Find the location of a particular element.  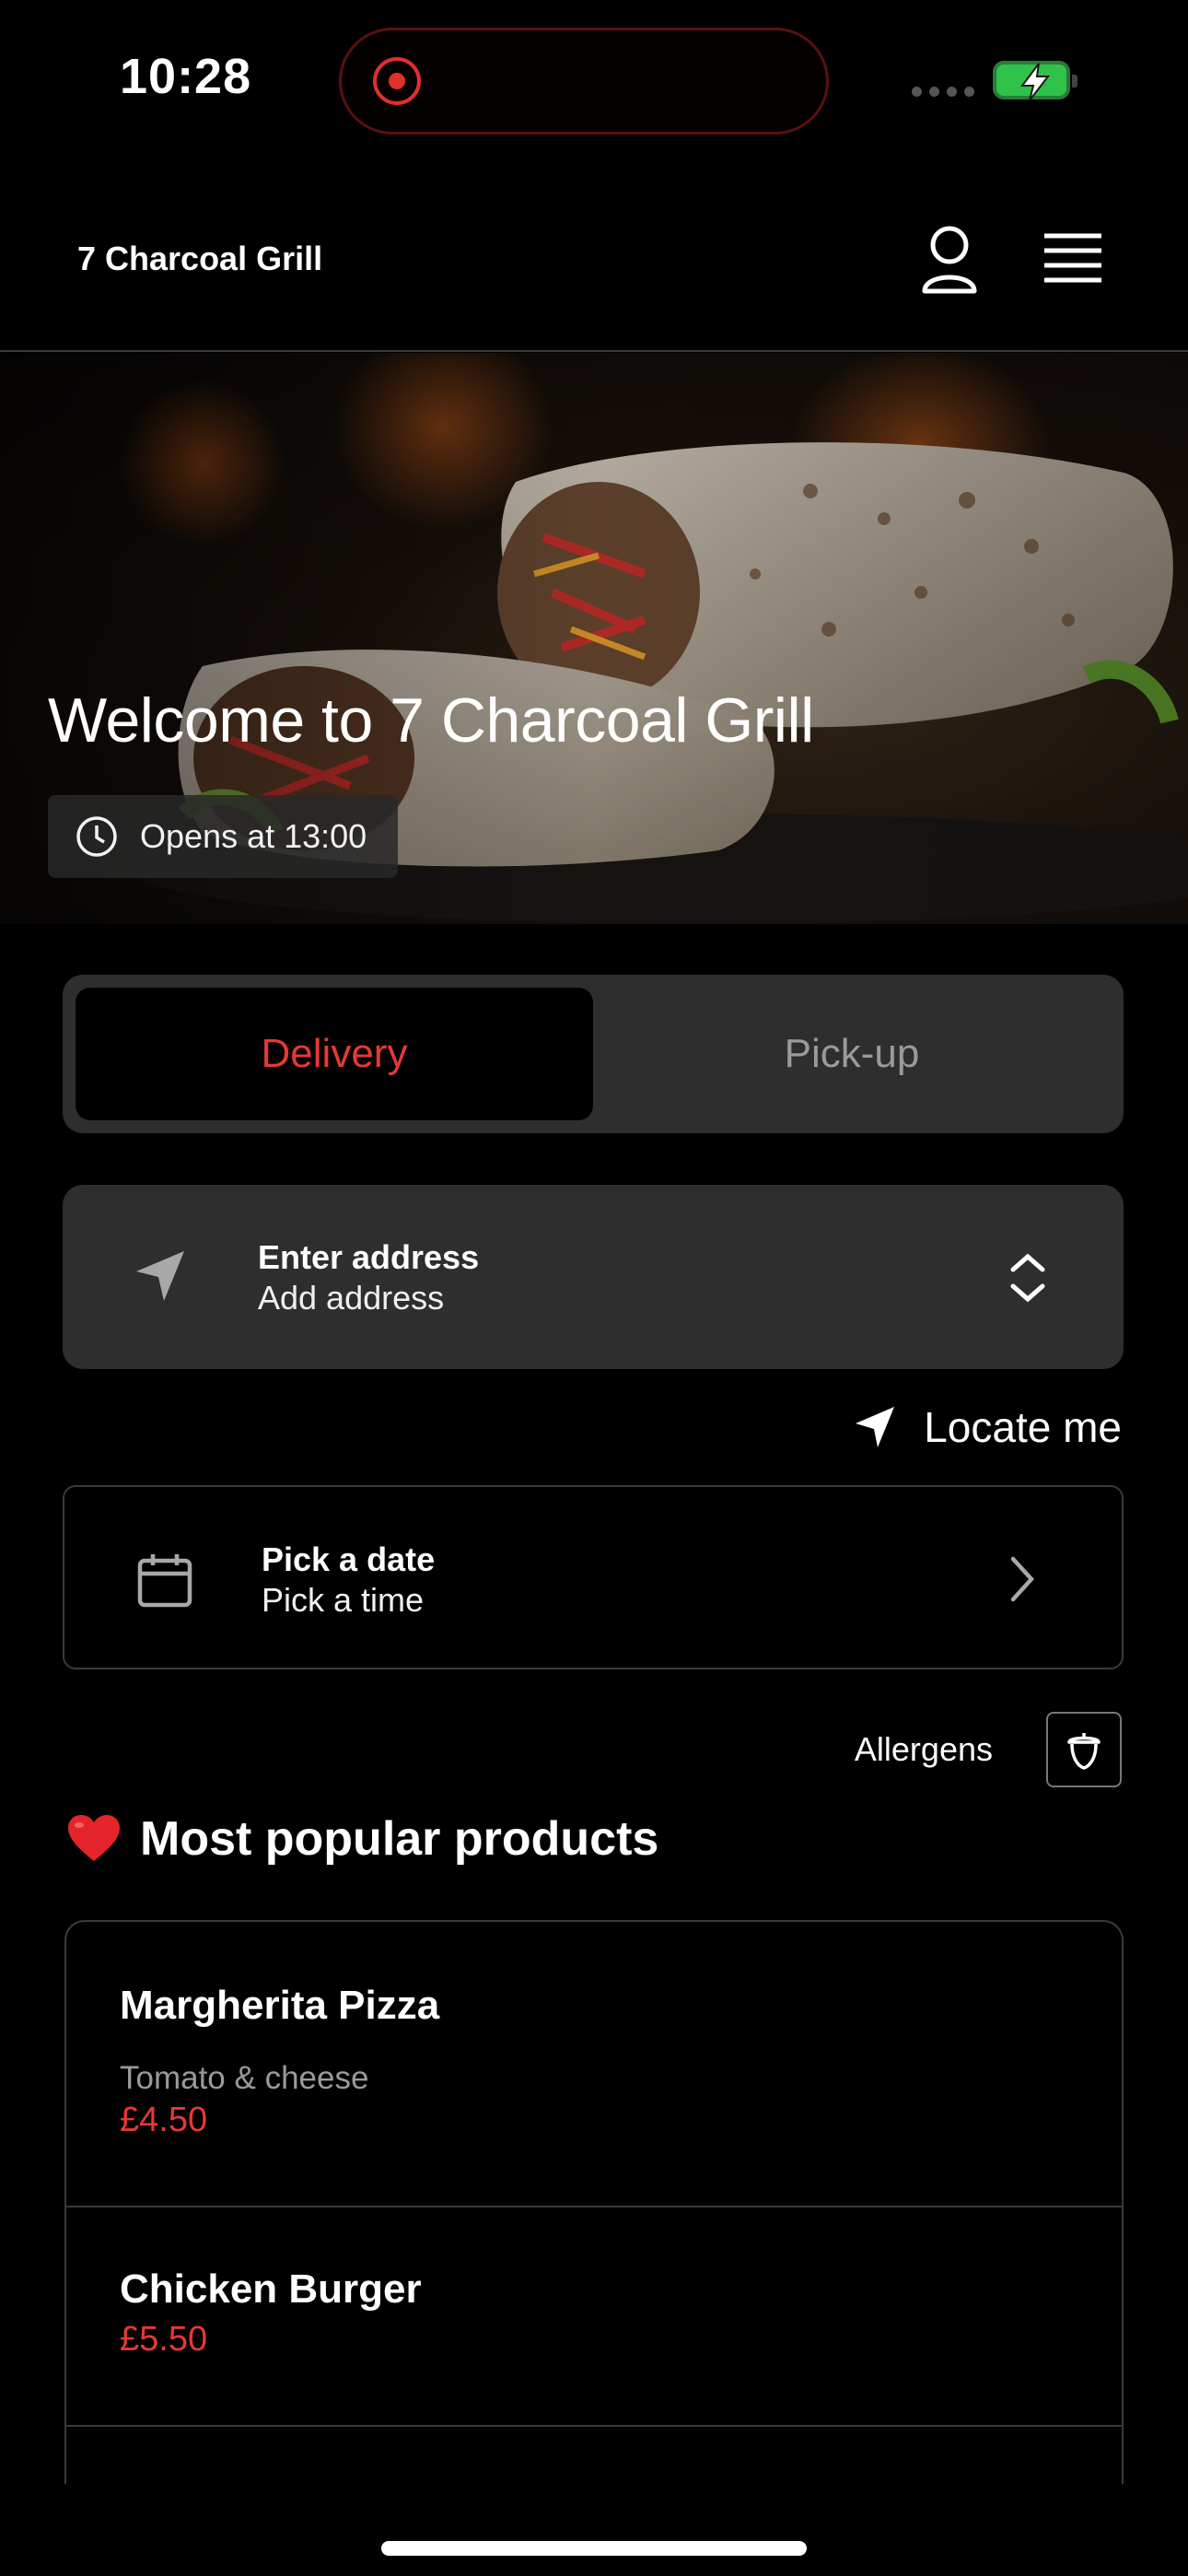

address-subtitle: Add address is located at coordinates (352, 1298).